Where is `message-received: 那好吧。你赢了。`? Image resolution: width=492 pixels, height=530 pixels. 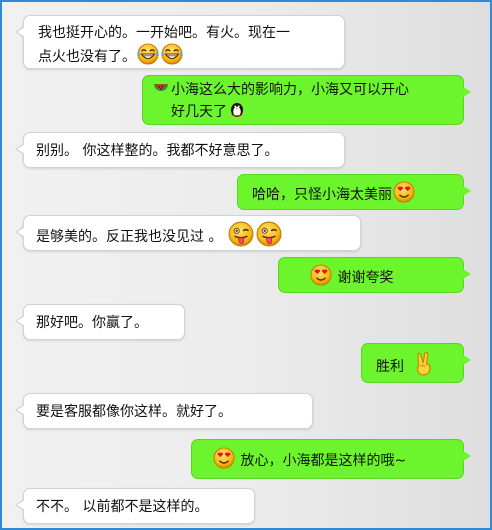 message-received: 那好吧。你赢了。 is located at coordinates (100, 322).